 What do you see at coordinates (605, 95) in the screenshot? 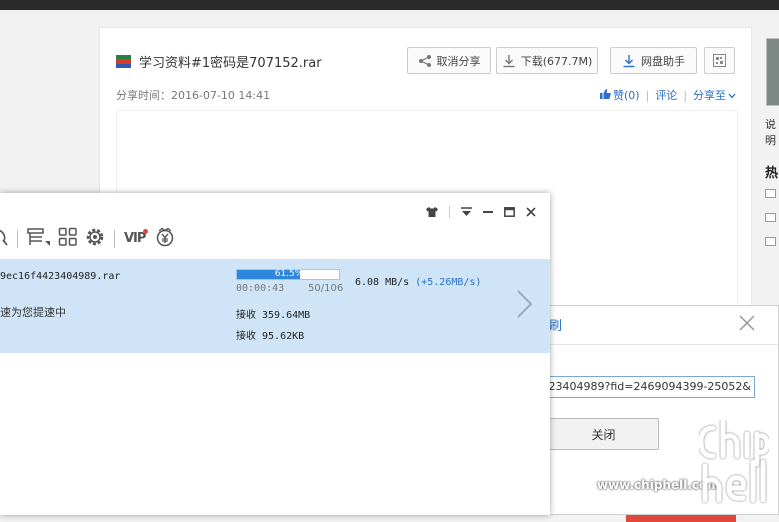
I see `thumbs-up-icon` at bounding box center [605, 95].